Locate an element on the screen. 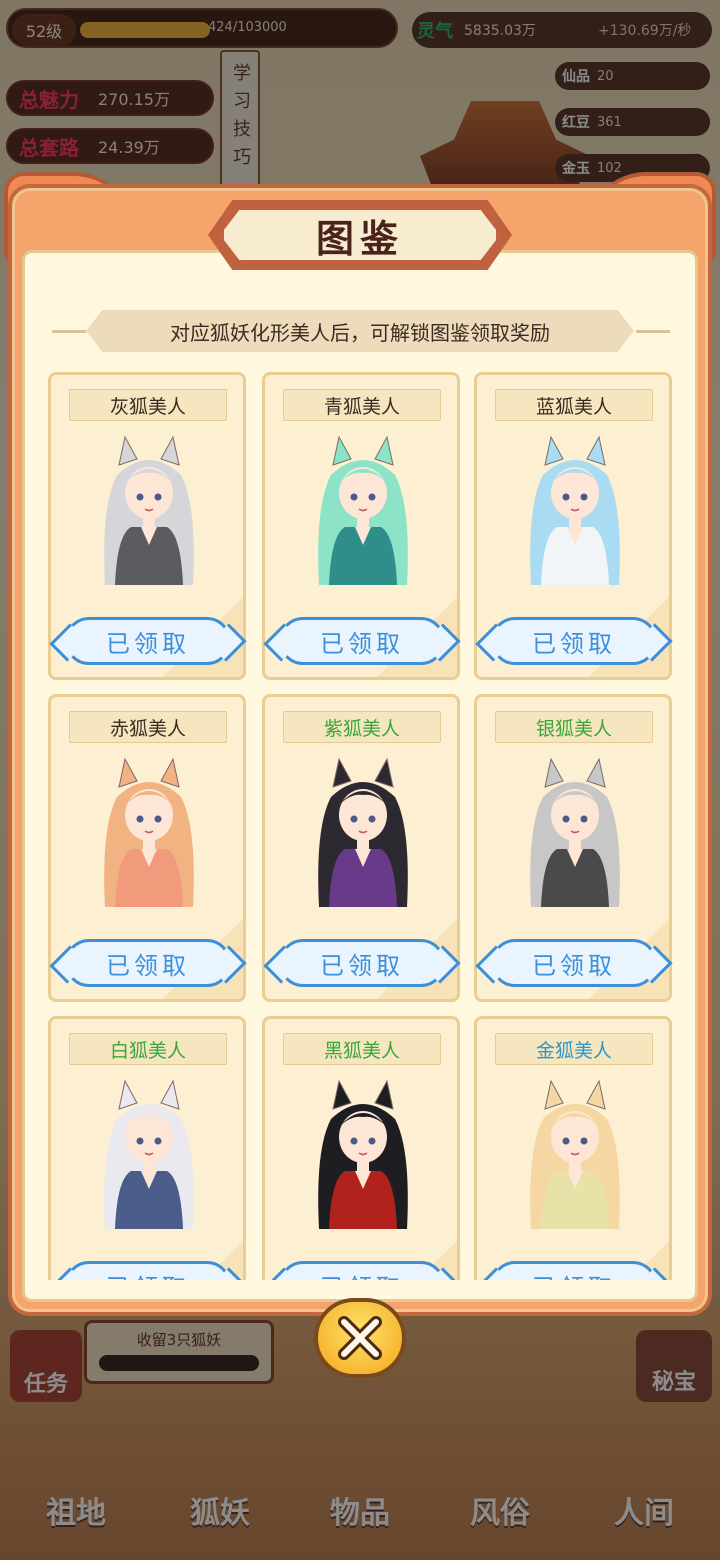 Image resolution: width=720 pixels, height=1560 pixels. fox-beauty-card: 银狐美人 已领取 is located at coordinates (573, 848).